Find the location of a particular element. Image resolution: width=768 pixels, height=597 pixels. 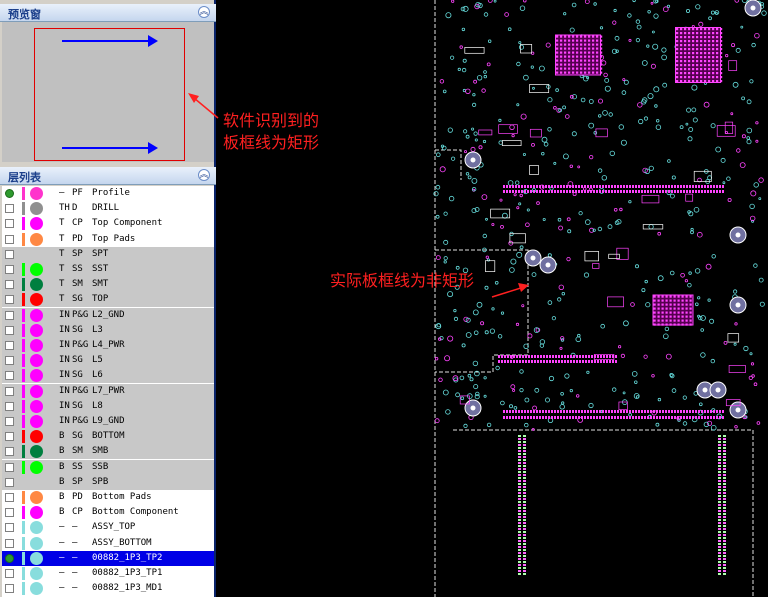

annotation-line-1: 软件识别到的 is located at coordinates (271, 120).